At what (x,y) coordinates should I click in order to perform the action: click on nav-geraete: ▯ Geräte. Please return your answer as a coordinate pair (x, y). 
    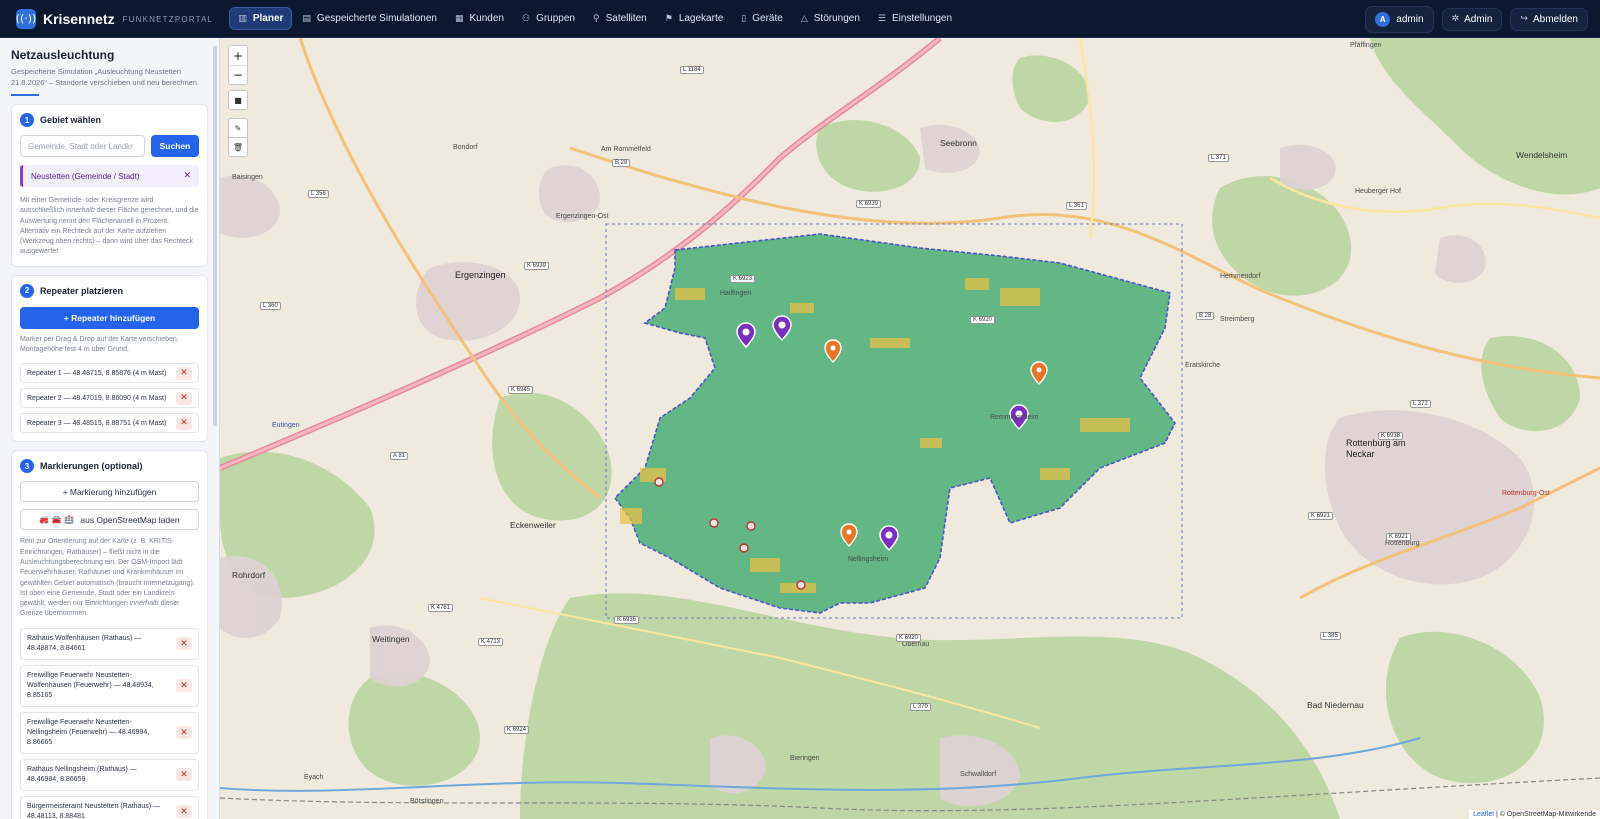
    Looking at the image, I should click on (762, 18).